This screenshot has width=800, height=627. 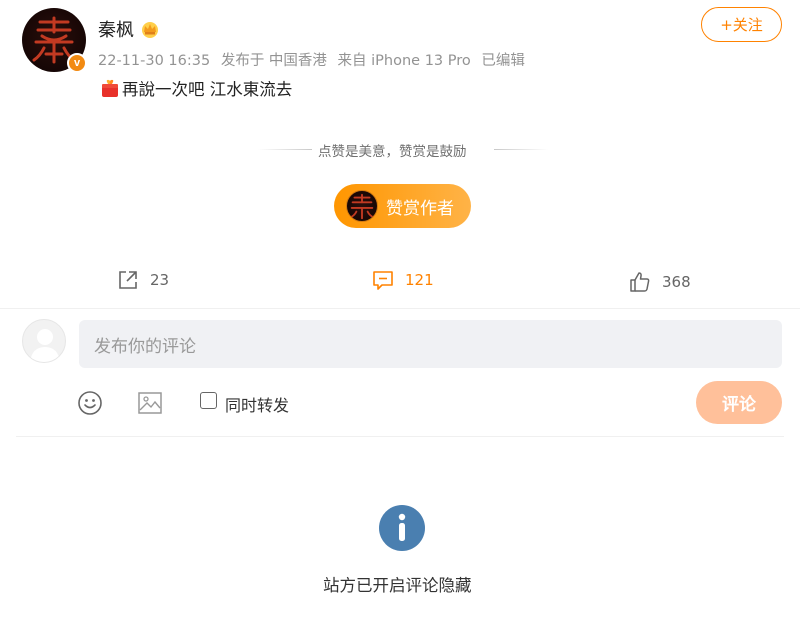 I want to click on my-avatar, so click(x=44, y=341).